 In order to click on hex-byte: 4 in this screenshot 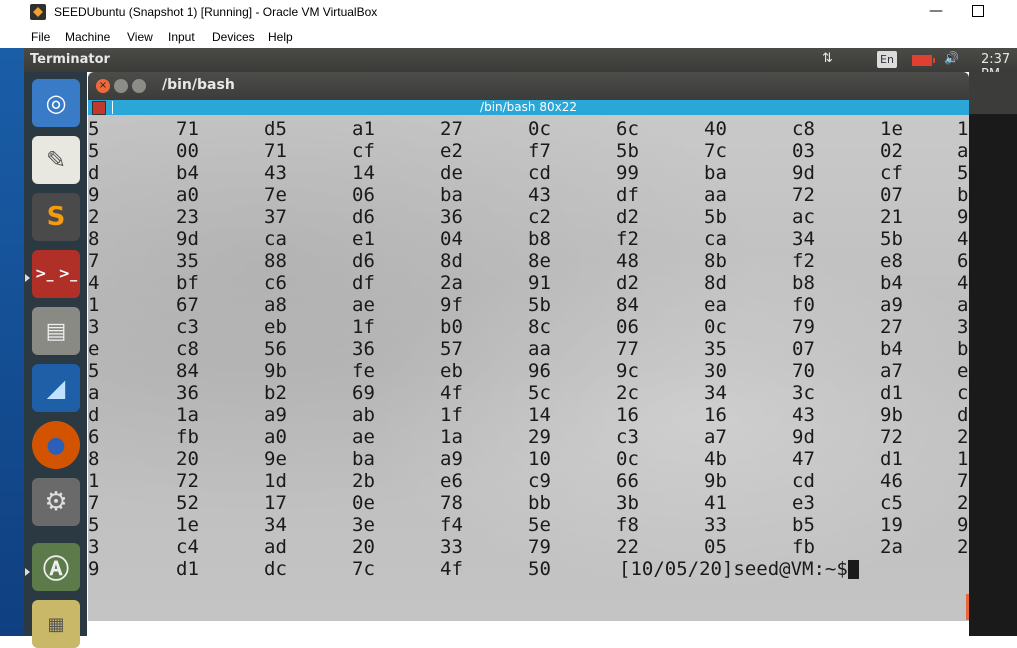, I will do `click(94, 283)`.